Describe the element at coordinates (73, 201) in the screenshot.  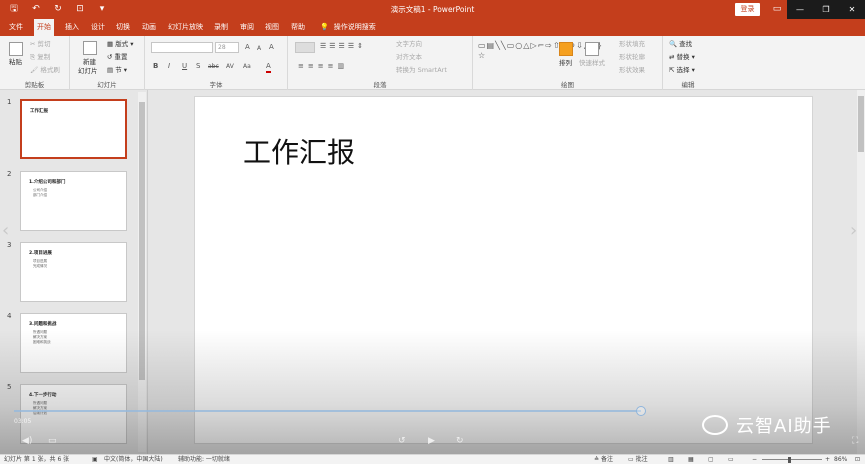
I see `slide-thumbnail-2: 1.介绍公司和部门 公司介绍 部门介绍` at that location.